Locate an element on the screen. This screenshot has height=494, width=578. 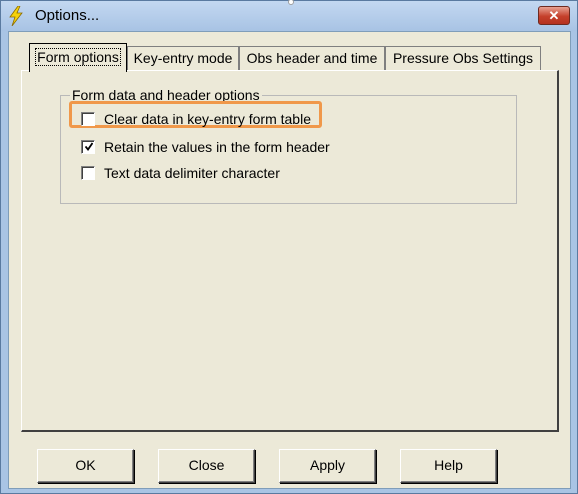
lightning-bolt-icon is located at coordinates (16, 16).